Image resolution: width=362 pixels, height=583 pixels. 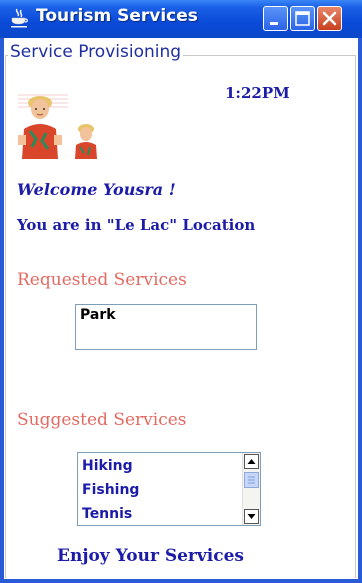 I want to click on minimize-button, so click(x=275, y=18).